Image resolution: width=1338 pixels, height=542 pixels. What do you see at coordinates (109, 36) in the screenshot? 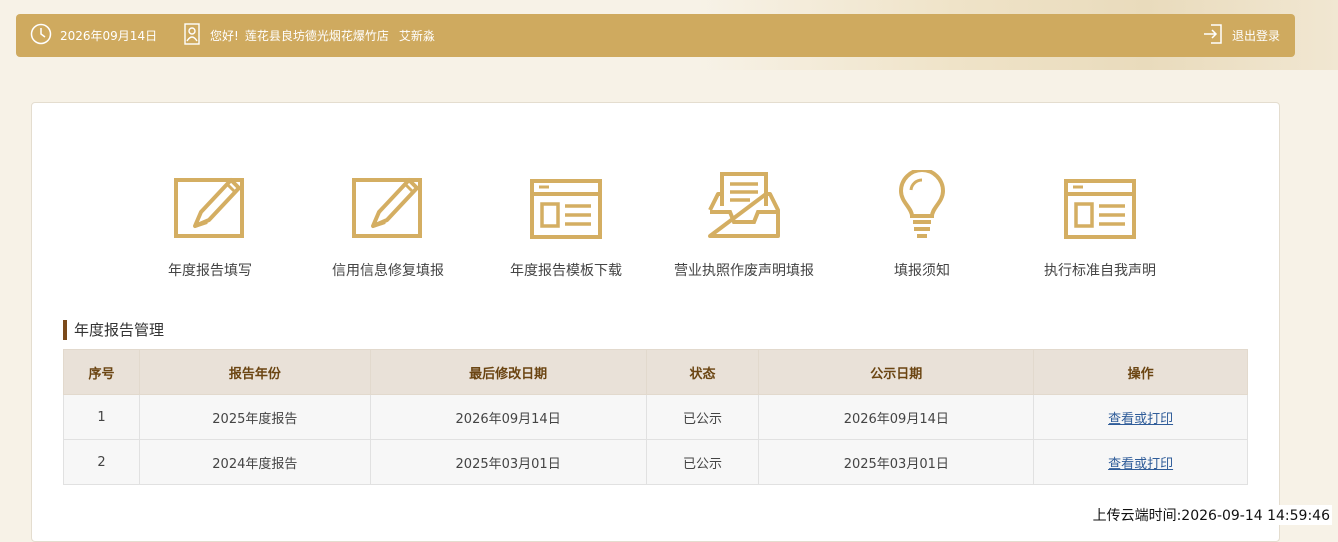
I see `date-text: 2026年09月14日` at bounding box center [109, 36].